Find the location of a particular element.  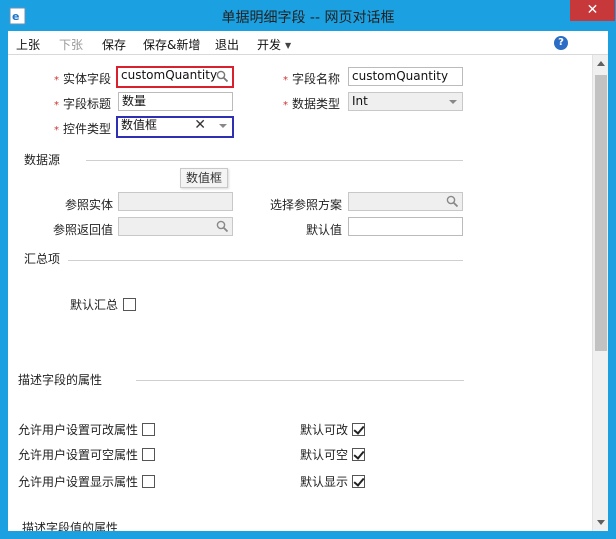

save-button: 保存 is located at coordinates (114, 44).